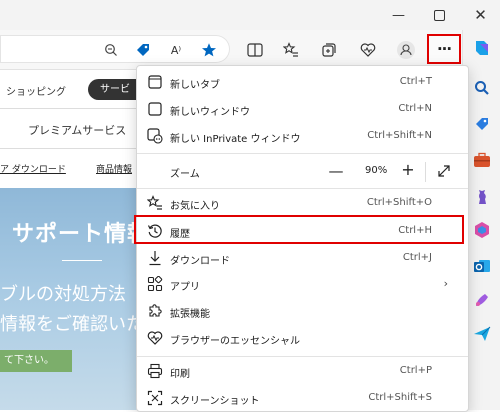 This screenshot has height=412, width=500. Describe the element at coordinates (302, 258) in the screenshot. I see `menu-item-downloads: ダウンロード Ctrl+J` at that location.